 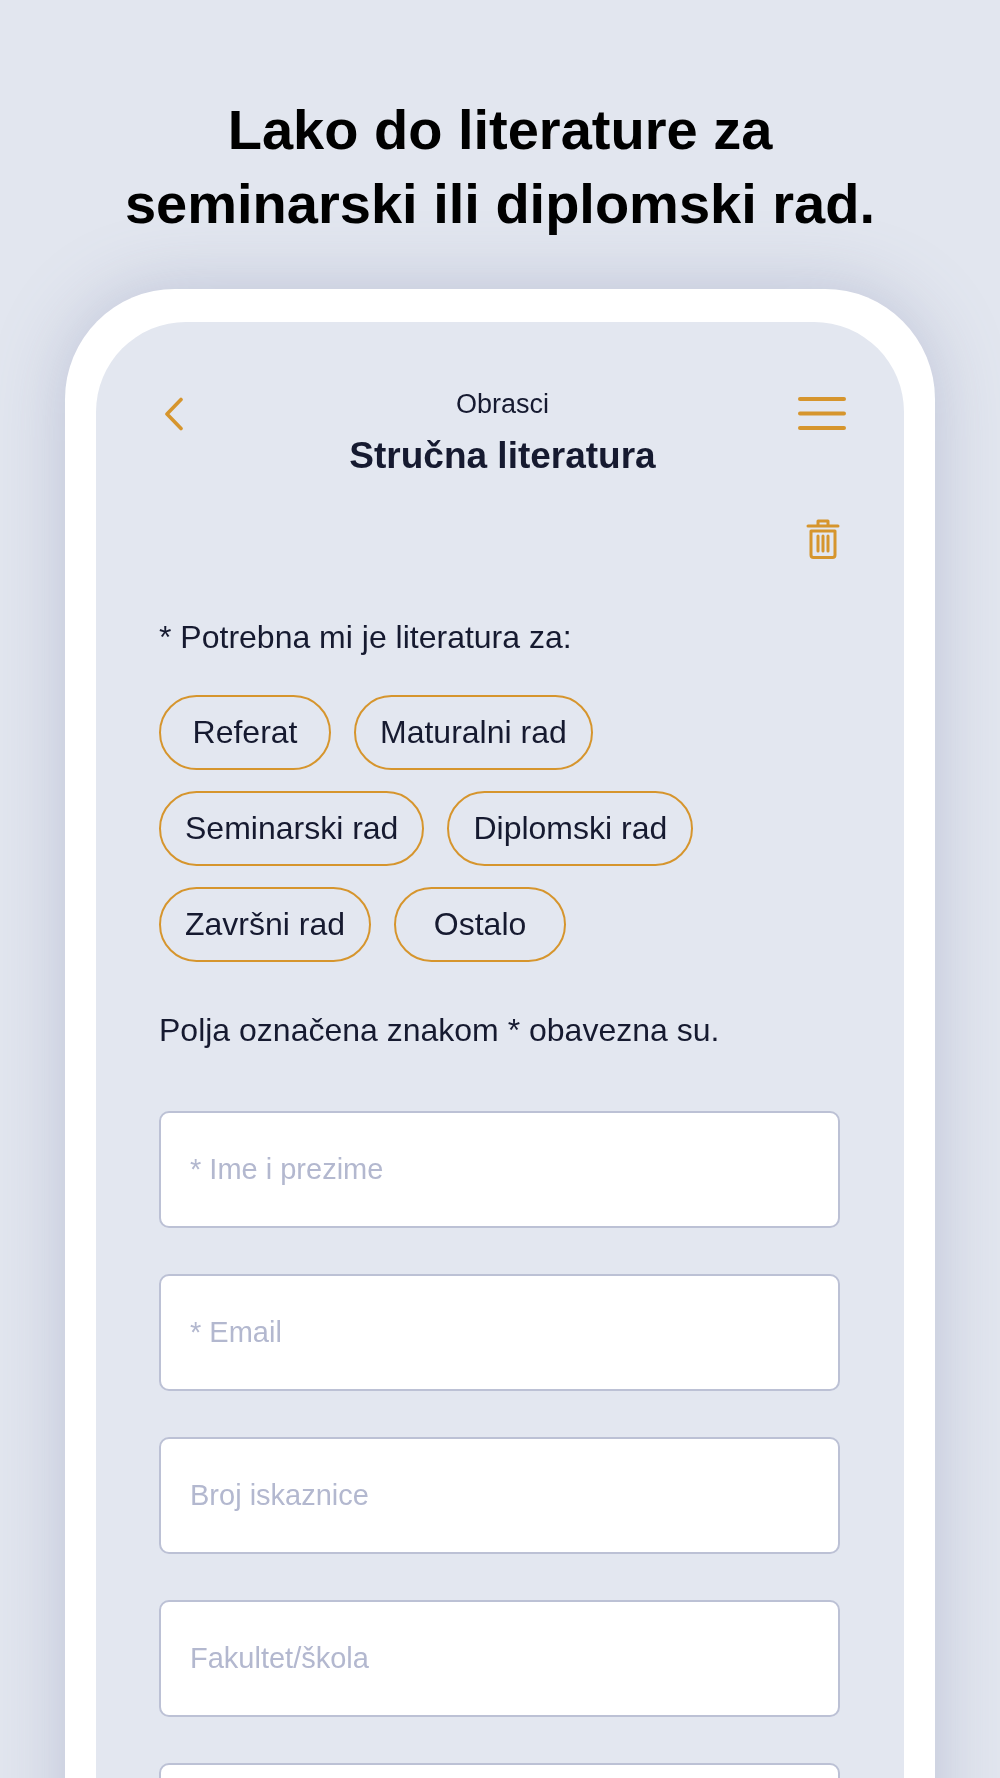 I want to click on section-label: Obrasci, so click(x=502, y=404).